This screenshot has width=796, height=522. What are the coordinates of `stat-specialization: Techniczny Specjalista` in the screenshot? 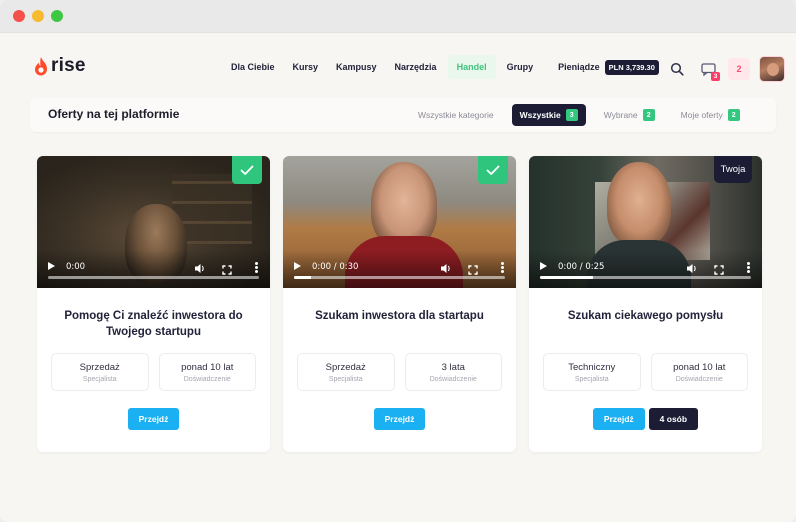 It's located at (592, 372).